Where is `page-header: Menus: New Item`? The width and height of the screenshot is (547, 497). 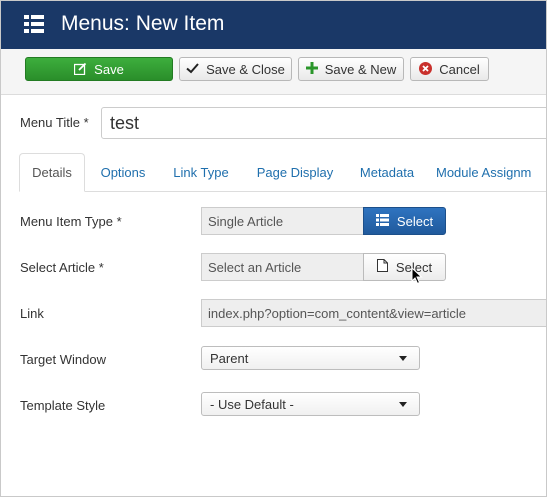 page-header: Menus: New Item is located at coordinates (273, 25).